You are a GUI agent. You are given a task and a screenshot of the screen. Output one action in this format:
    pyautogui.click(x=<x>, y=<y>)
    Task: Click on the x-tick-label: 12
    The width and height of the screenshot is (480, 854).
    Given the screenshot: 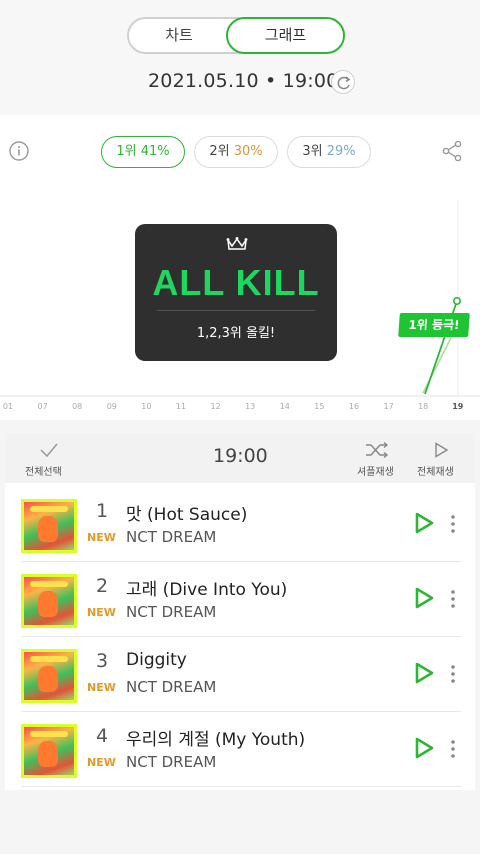 What is the action you would take?
    pyautogui.click(x=216, y=406)
    